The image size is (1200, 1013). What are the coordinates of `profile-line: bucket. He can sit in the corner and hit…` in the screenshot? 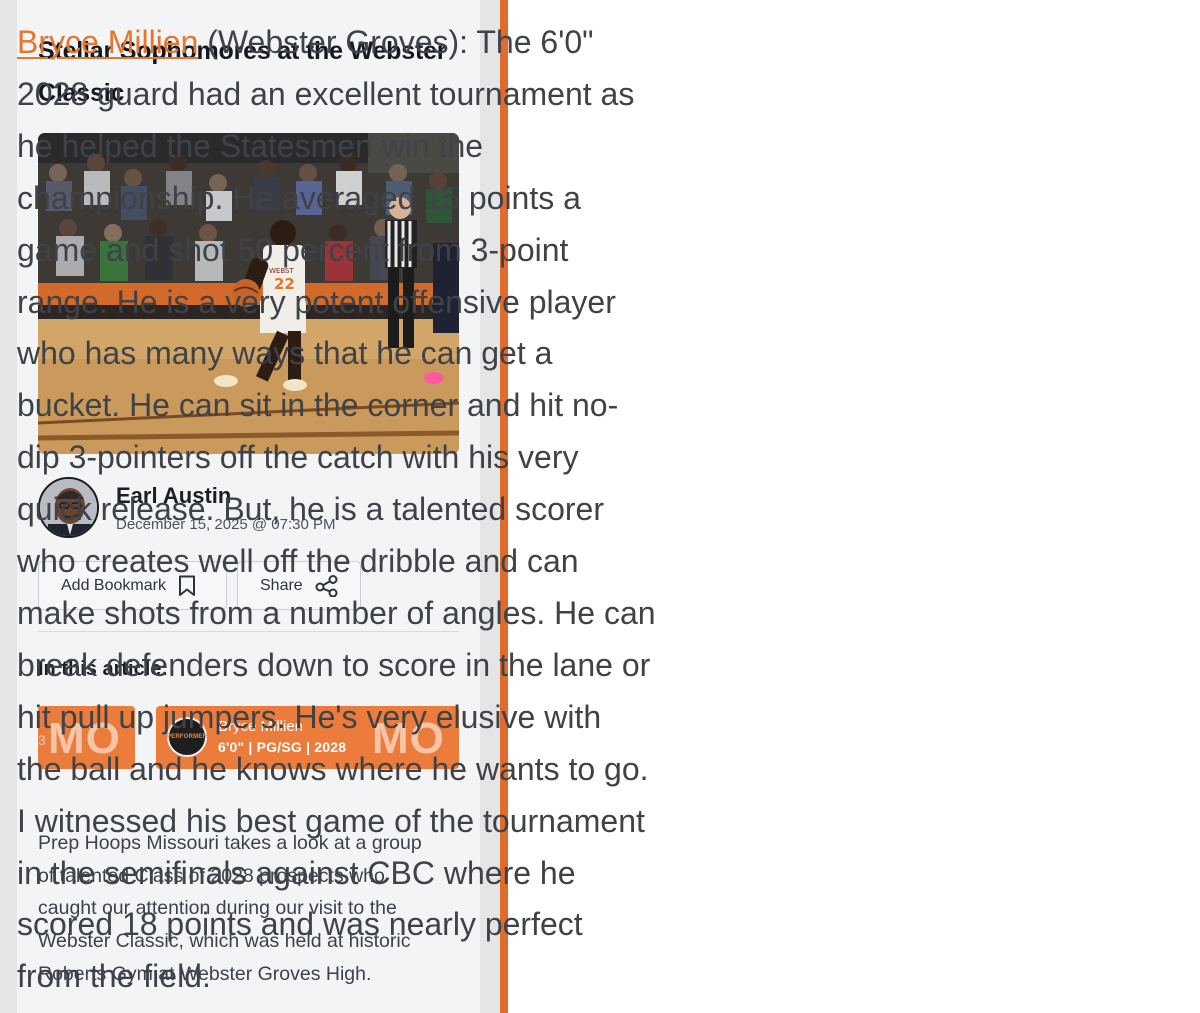 It's located at (318, 405).